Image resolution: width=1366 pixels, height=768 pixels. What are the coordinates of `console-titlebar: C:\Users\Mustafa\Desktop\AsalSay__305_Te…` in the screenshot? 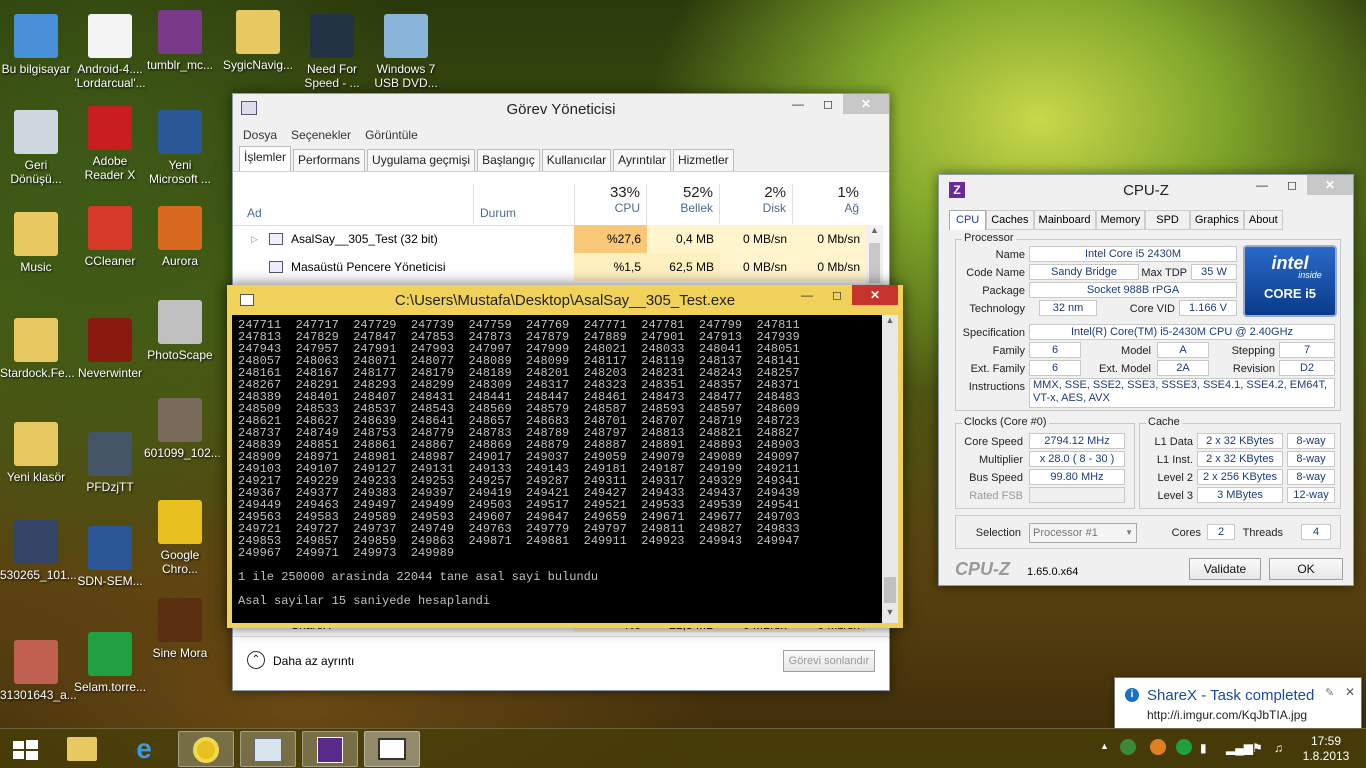 It's located at (565, 300).